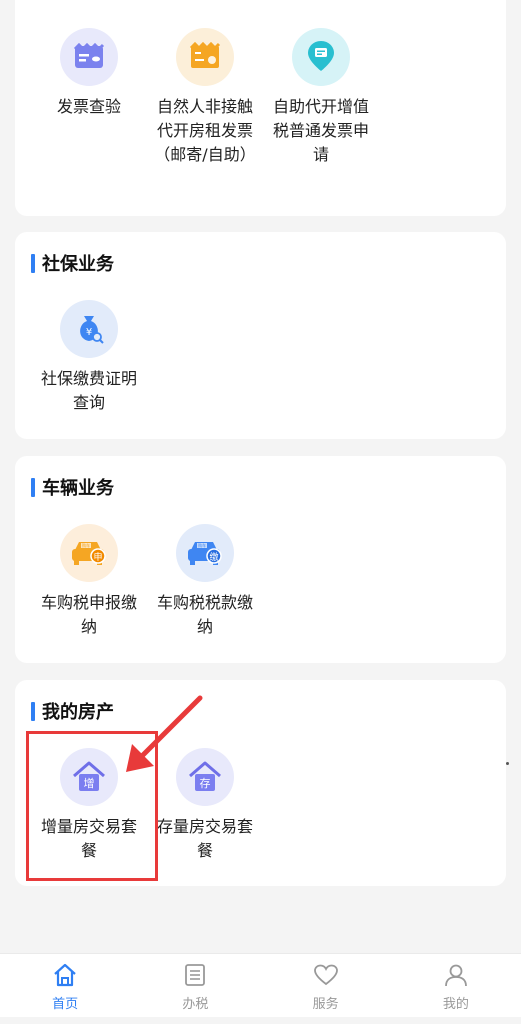  What do you see at coordinates (455, 1004) in the screenshot?
I see `tab-mine-label: 我的` at bounding box center [455, 1004].